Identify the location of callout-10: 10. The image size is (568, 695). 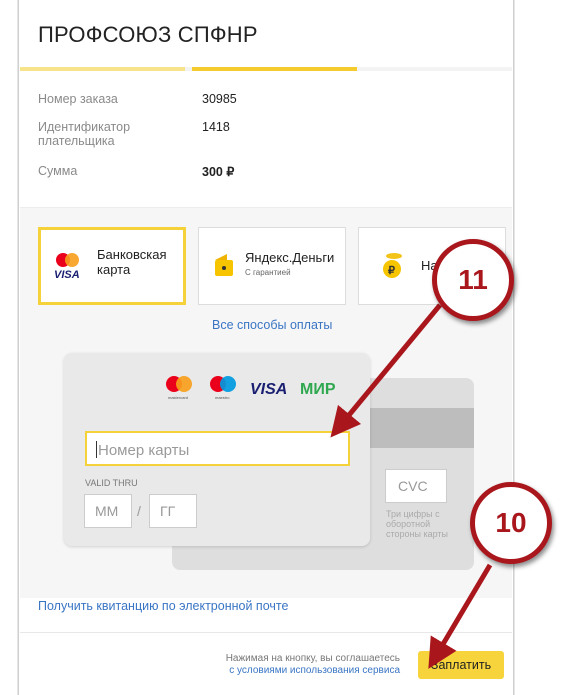
(511, 523).